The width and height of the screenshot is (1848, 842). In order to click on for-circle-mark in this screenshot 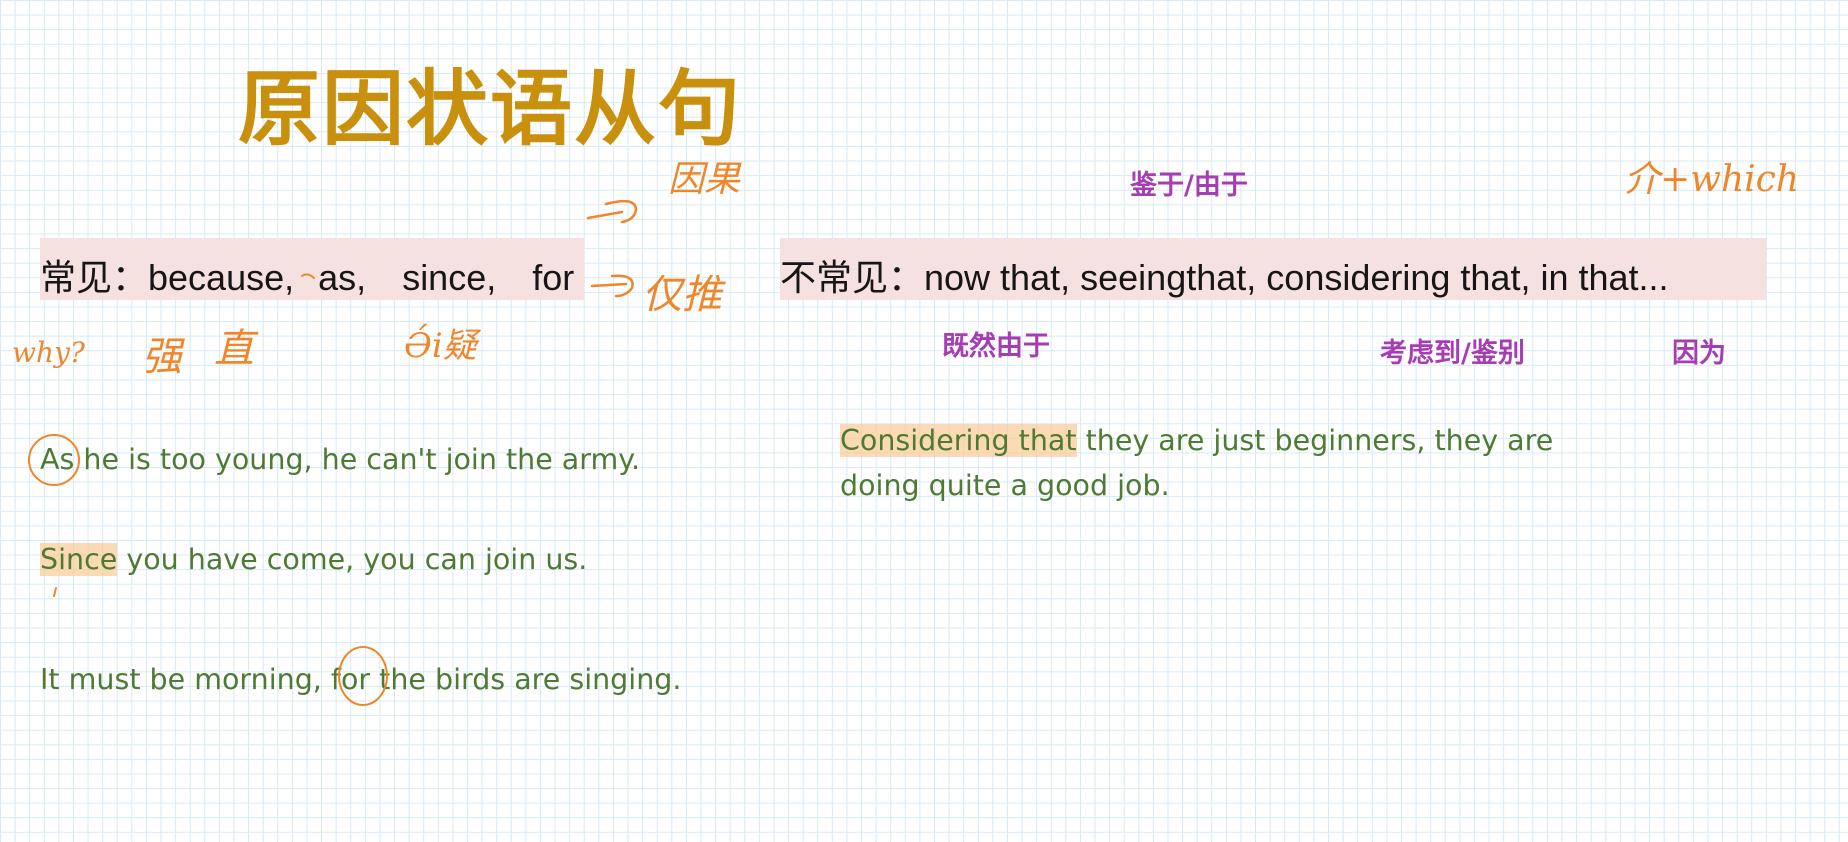, I will do `click(363, 676)`.